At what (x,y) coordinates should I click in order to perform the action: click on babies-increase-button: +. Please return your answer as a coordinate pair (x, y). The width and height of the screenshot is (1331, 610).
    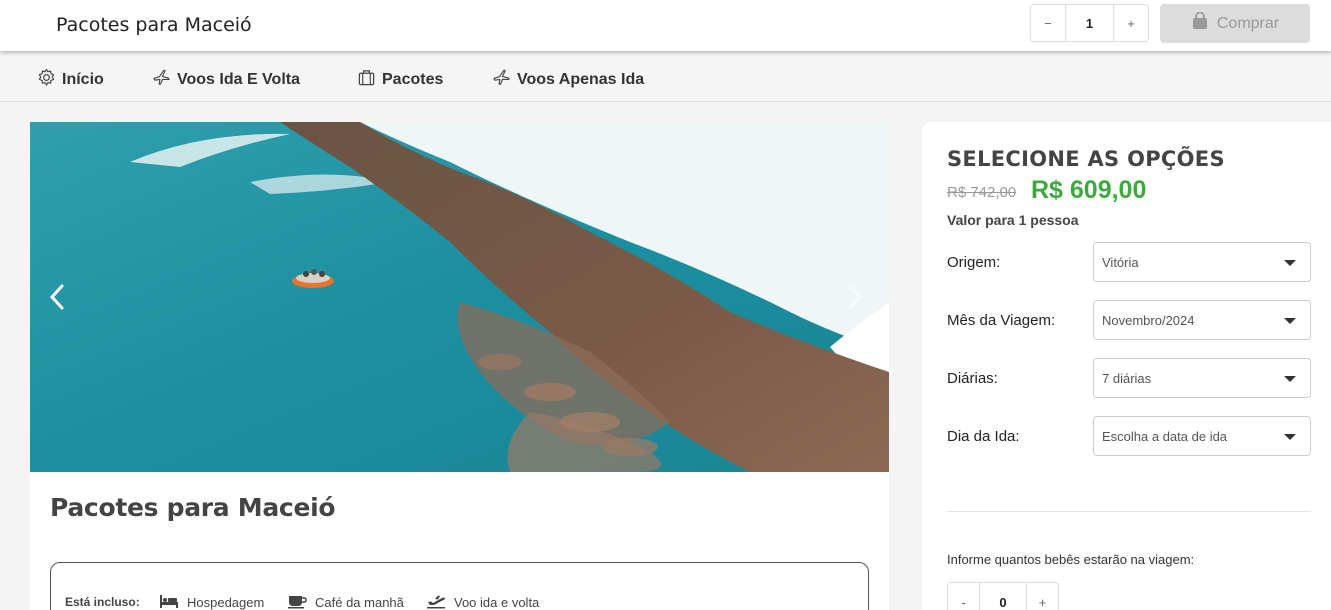
    Looking at the image, I should click on (1042, 596).